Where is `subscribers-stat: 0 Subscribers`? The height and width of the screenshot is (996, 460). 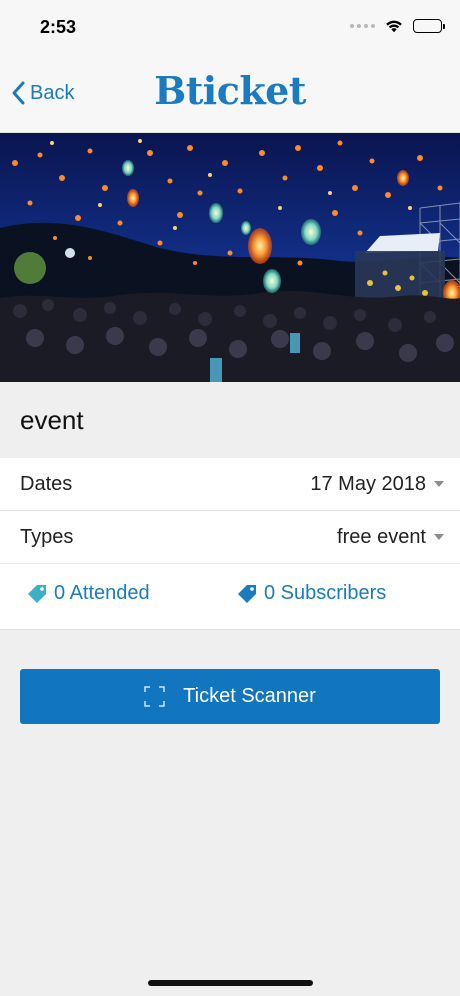
subscribers-stat: 0 Subscribers is located at coordinates (311, 593).